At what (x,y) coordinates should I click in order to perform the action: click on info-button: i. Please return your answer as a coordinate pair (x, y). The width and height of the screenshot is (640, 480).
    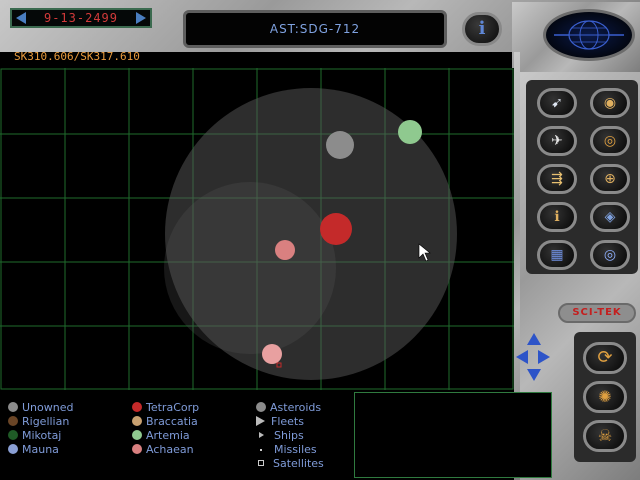
    Looking at the image, I should click on (482, 29).